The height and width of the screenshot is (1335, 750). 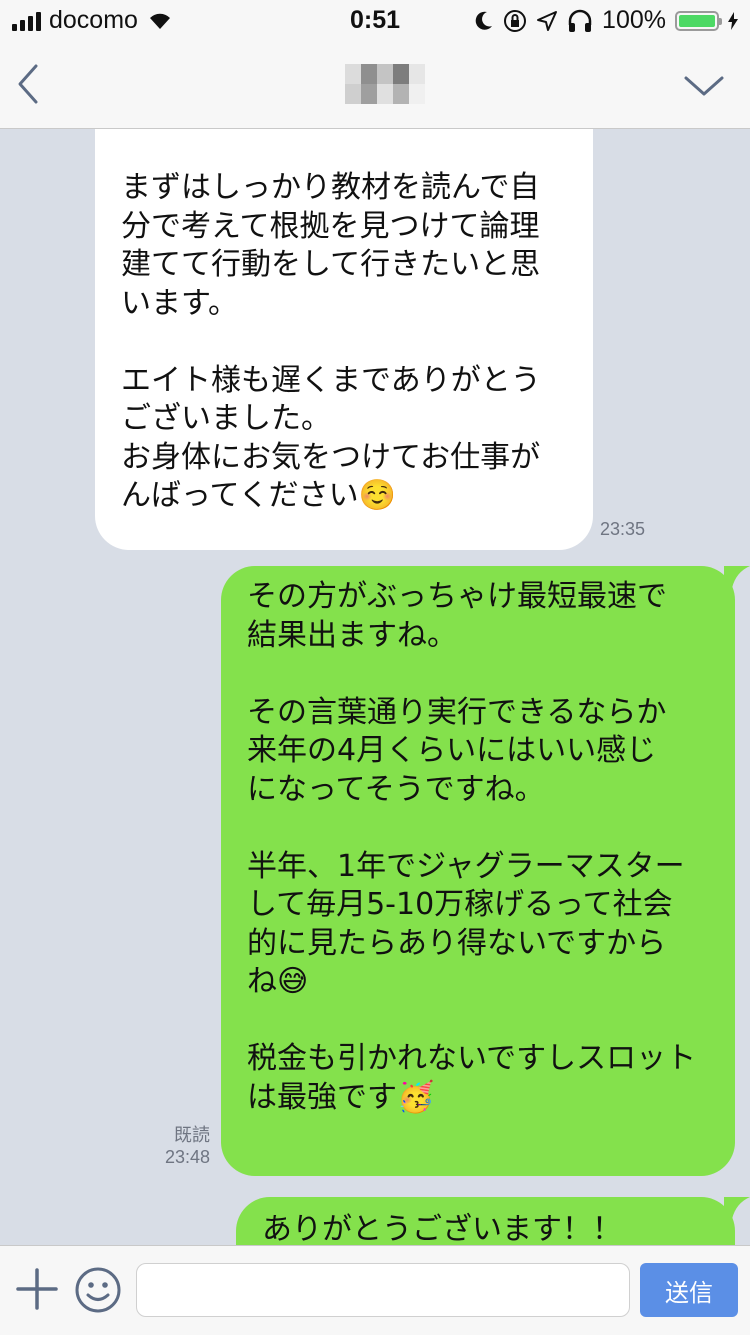 I want to click on charging-bolt-icon, so click(x=733, y=20).